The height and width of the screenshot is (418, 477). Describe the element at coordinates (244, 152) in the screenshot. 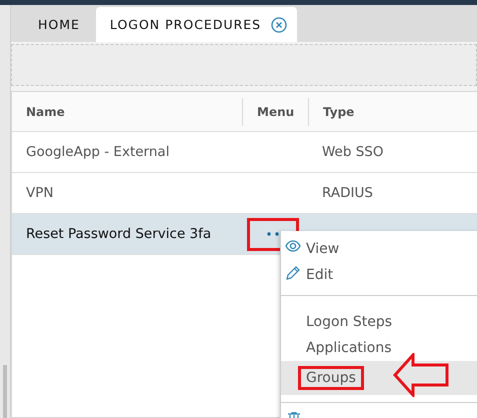

I see `table-row: GoogleApp - External Web SSO` at that location.